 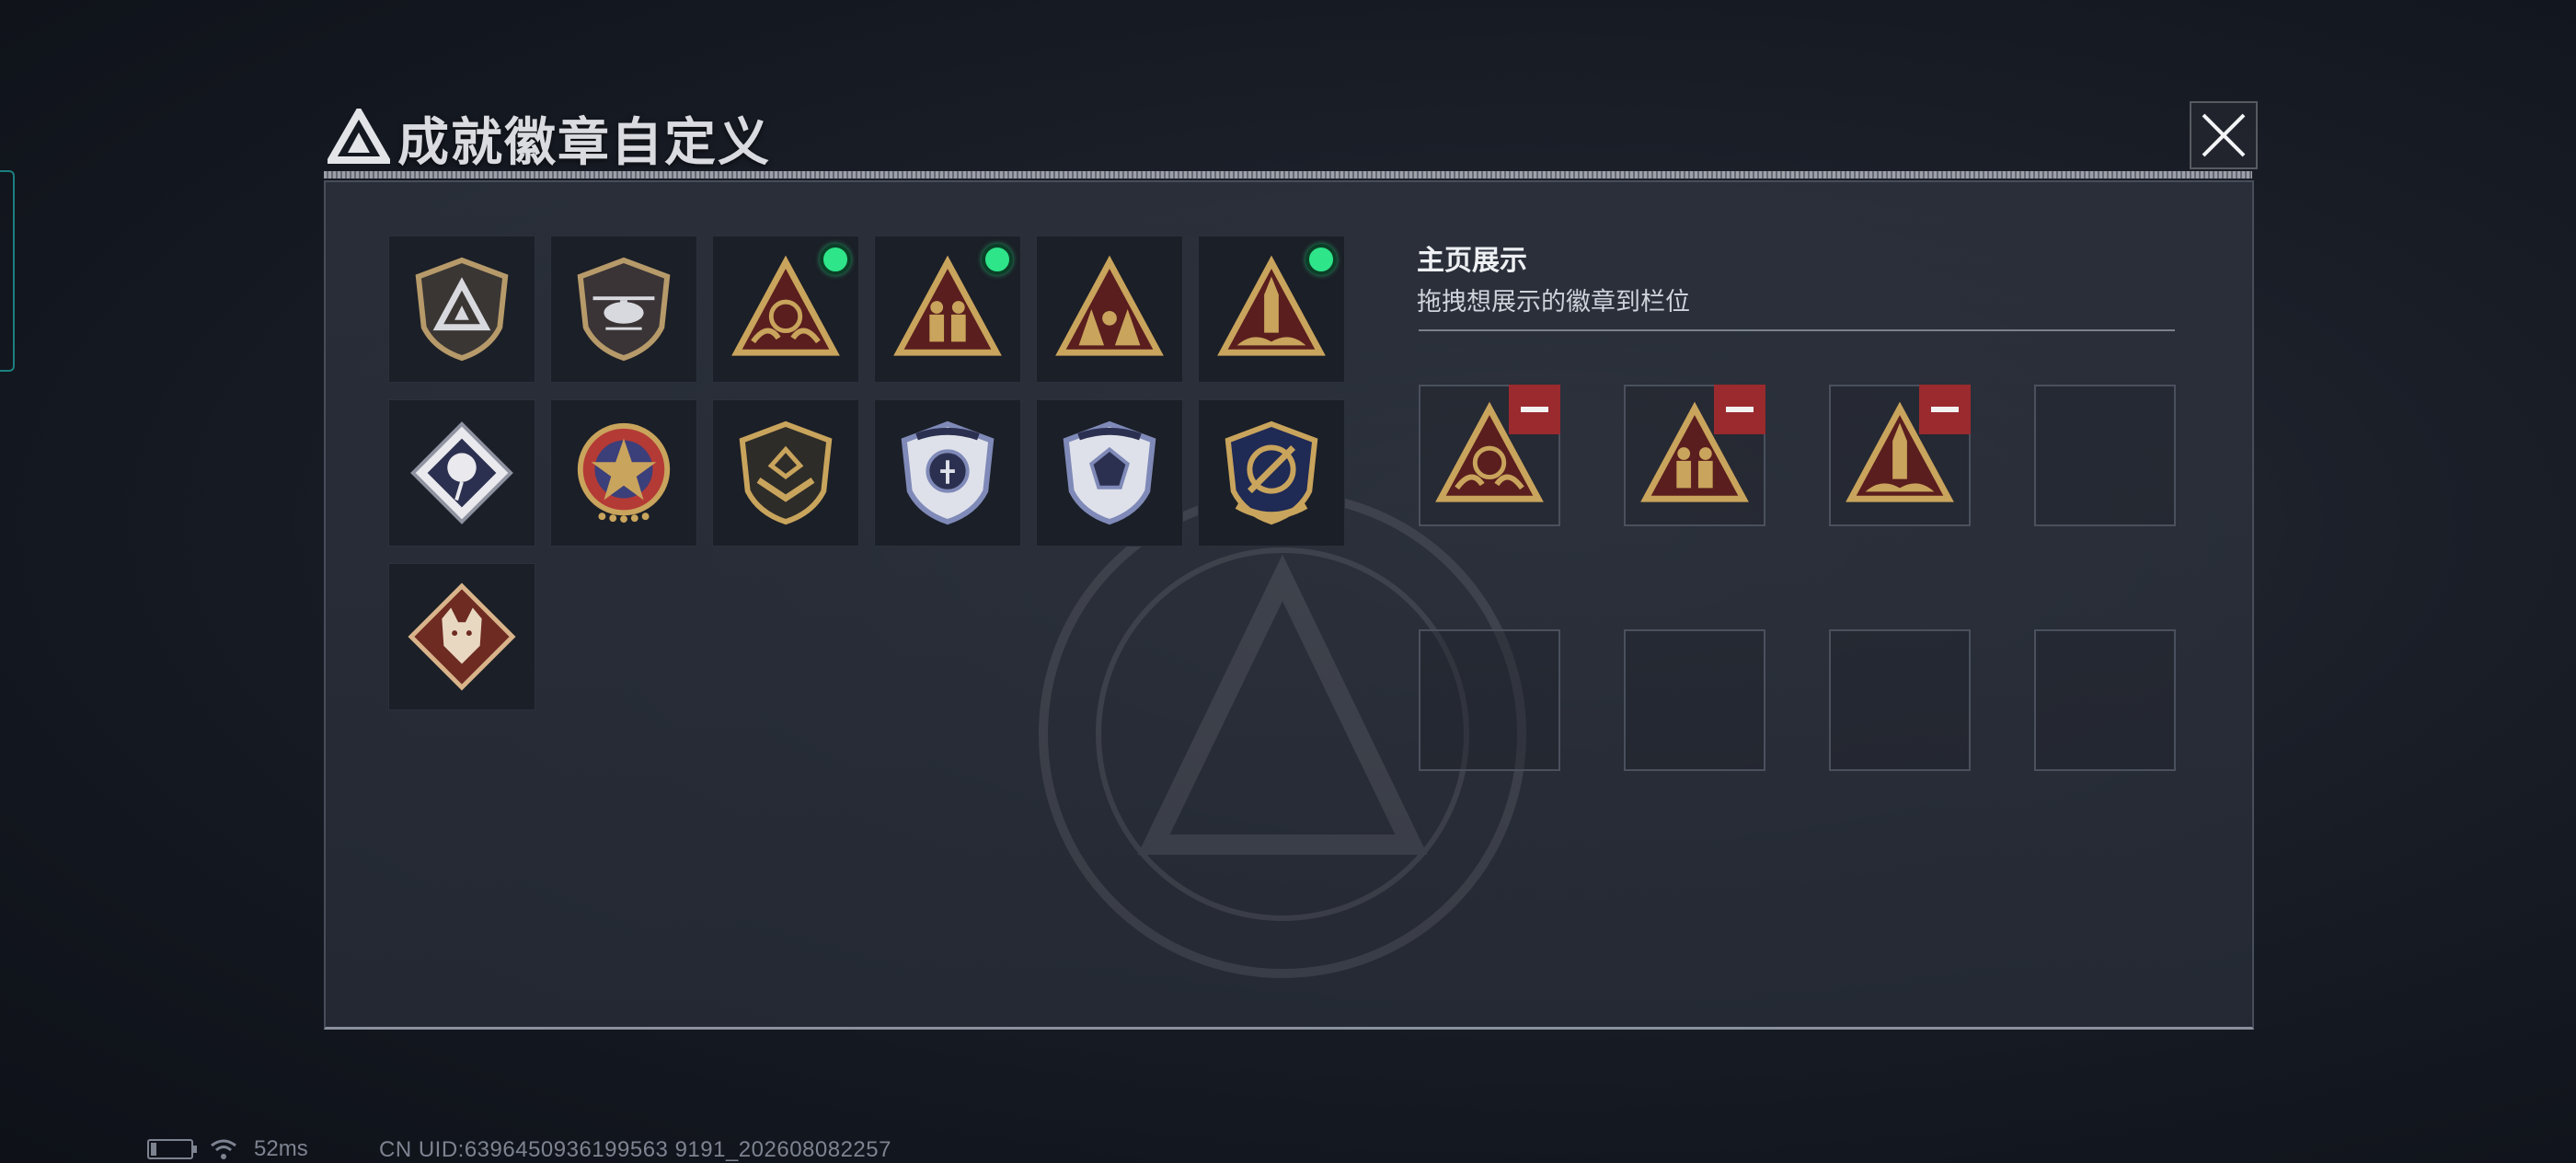 I want to click on gold-shield-chevron-badge-icon, so click(x=786, y=473).